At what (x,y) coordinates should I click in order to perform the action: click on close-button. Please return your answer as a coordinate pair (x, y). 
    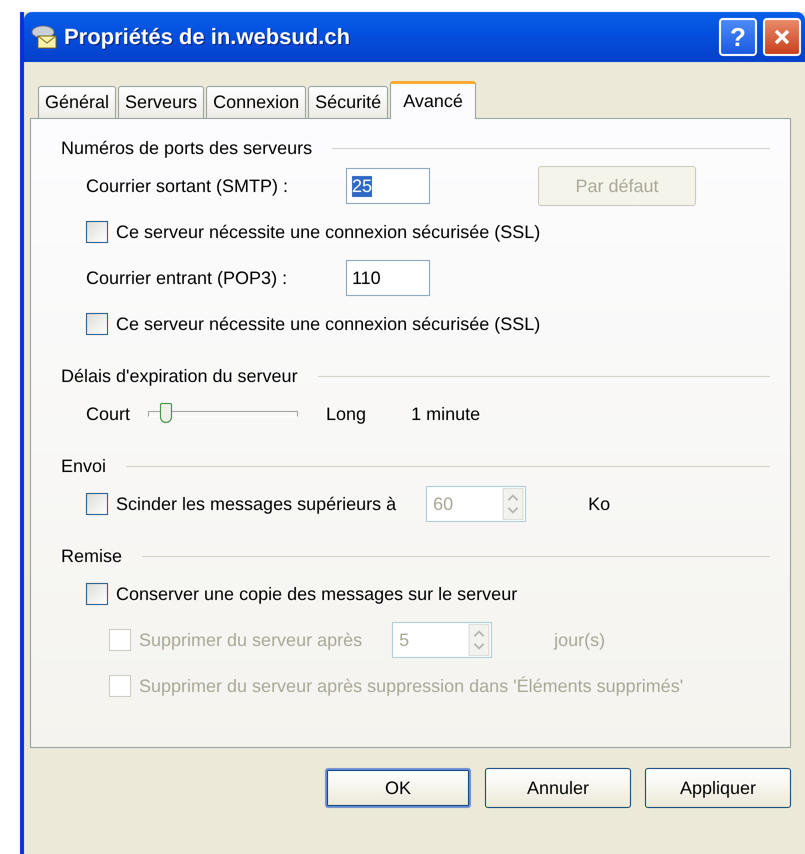
    Looking at the image, I should click on (782, 37).